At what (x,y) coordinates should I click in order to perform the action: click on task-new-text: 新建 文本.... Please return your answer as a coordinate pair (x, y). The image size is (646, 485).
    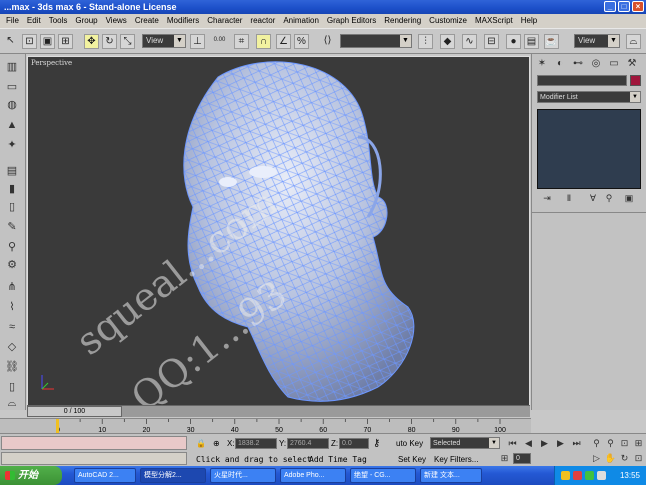
    Looking at the image, I should click on (451, 475).